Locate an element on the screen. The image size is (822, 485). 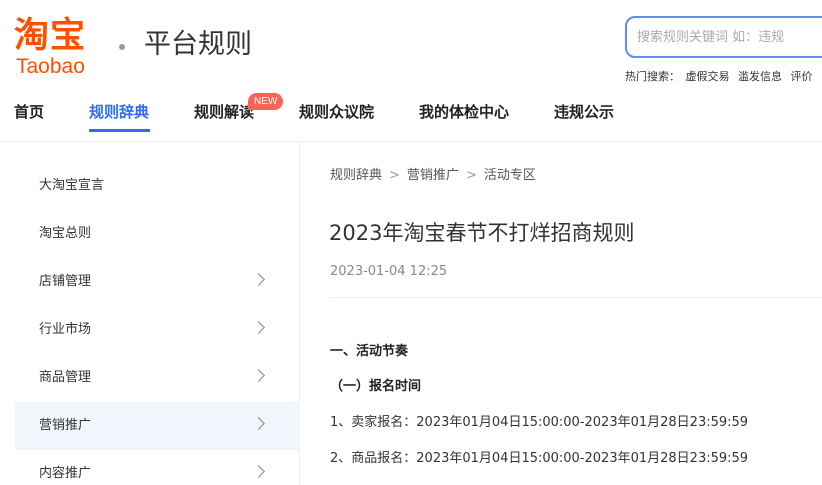
article-title: 2023年淘宝春节不打烊招商规则 is located at coordinates (482, 233).